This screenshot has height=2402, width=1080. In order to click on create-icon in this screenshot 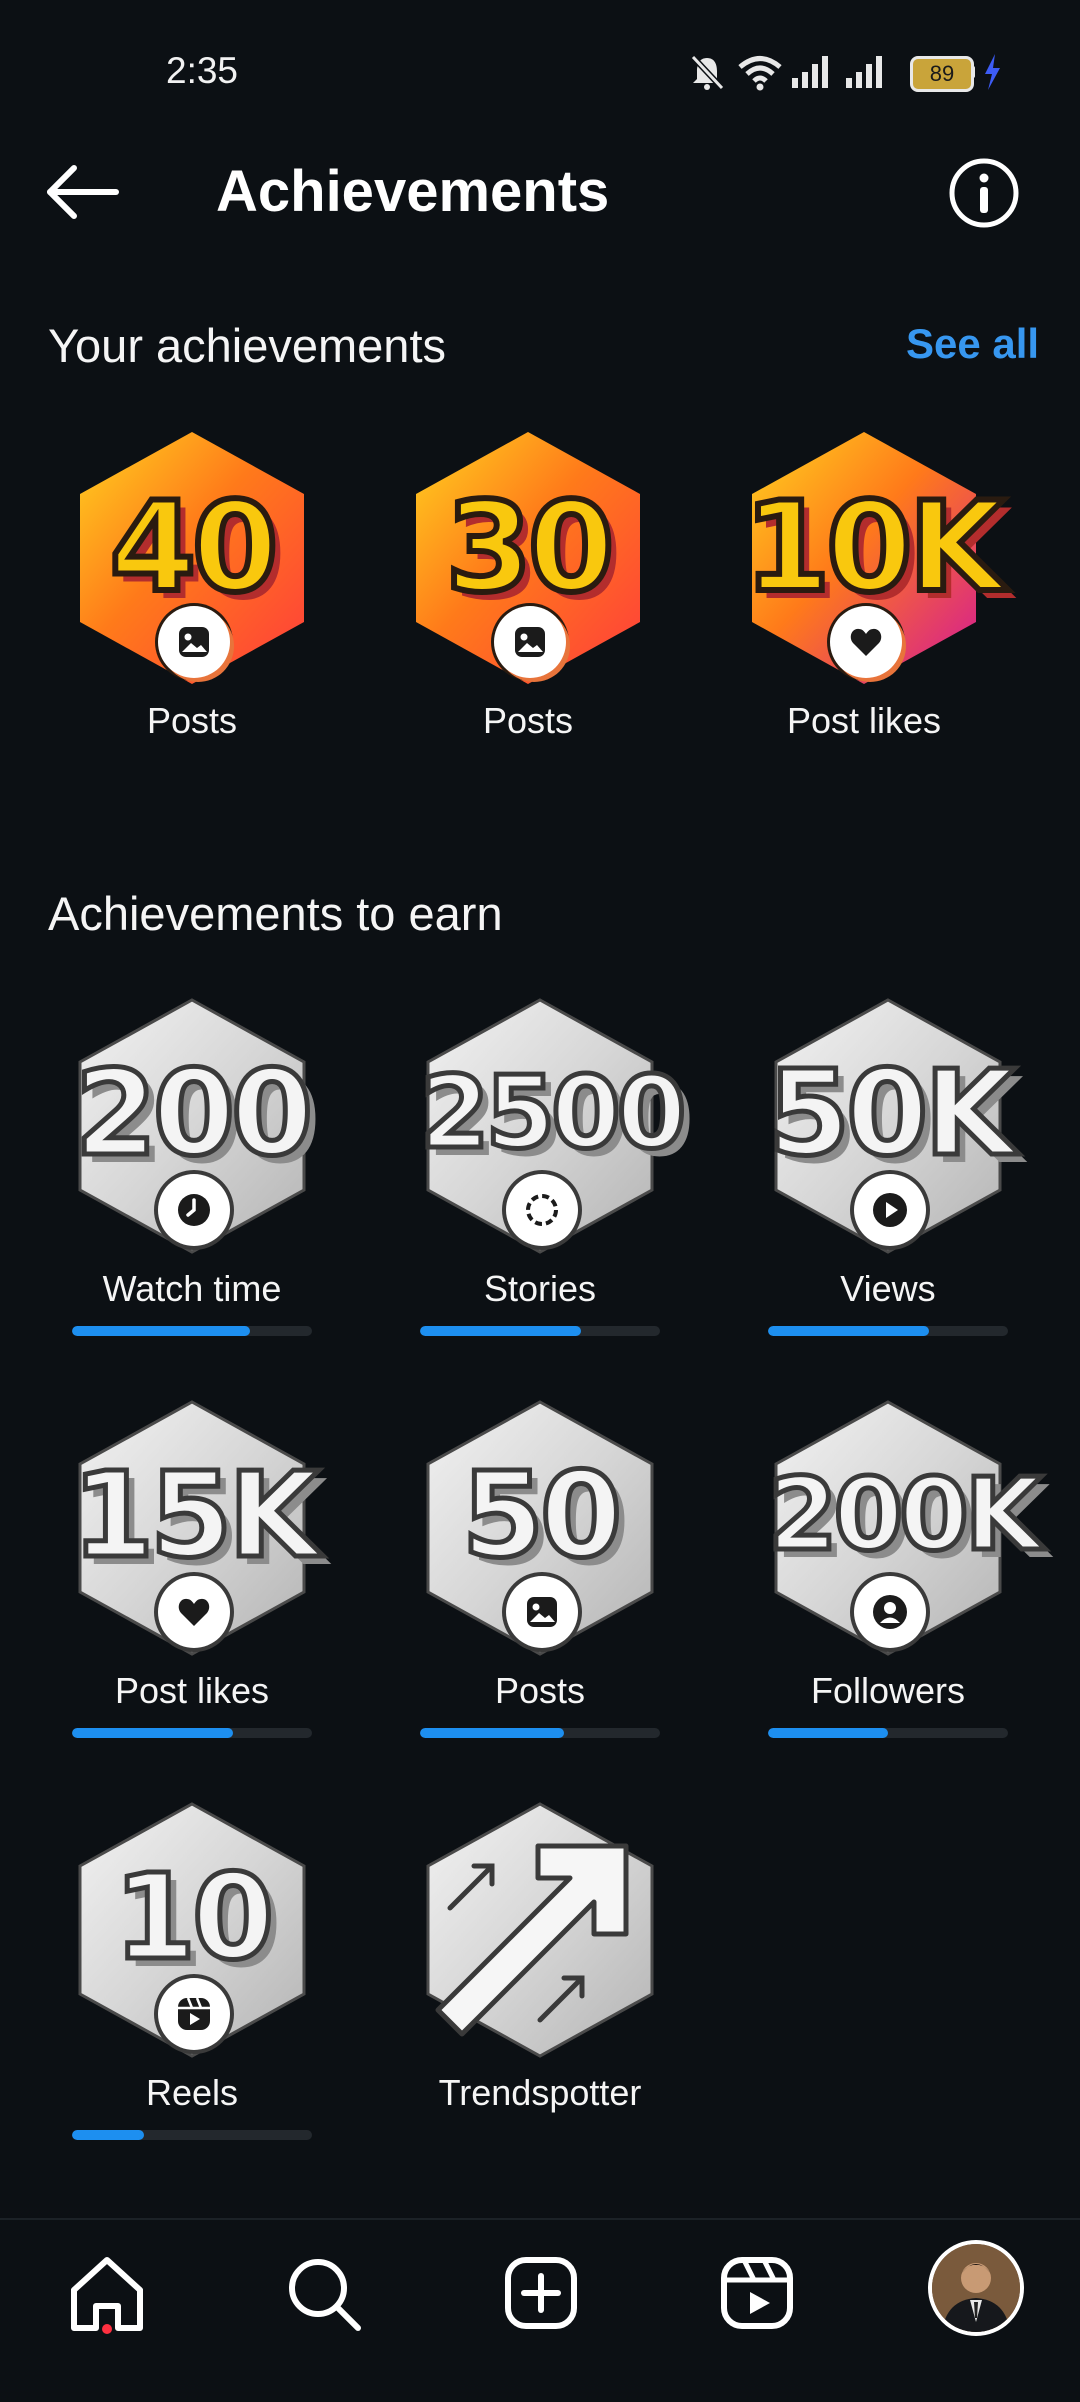, I will do `click(541, 2293)`.